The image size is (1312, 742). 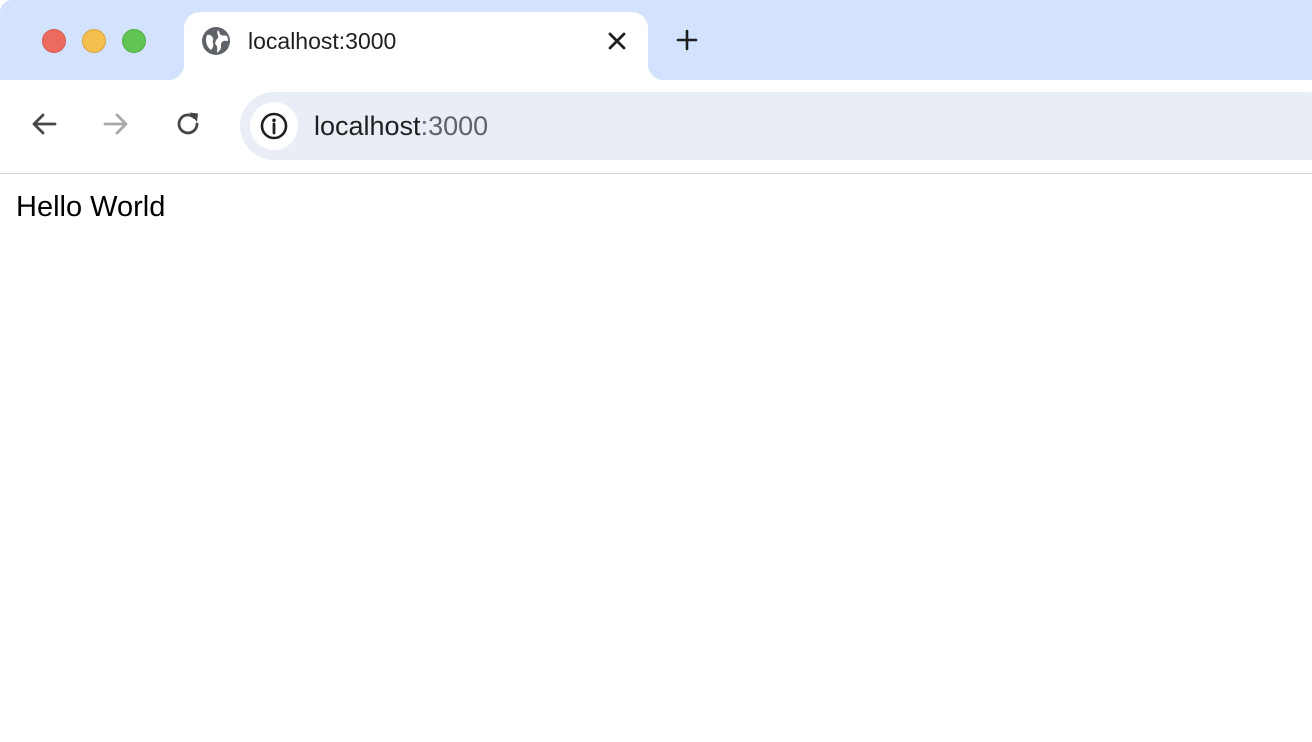 I want to click on reload-button, so click(x=188, y=124).